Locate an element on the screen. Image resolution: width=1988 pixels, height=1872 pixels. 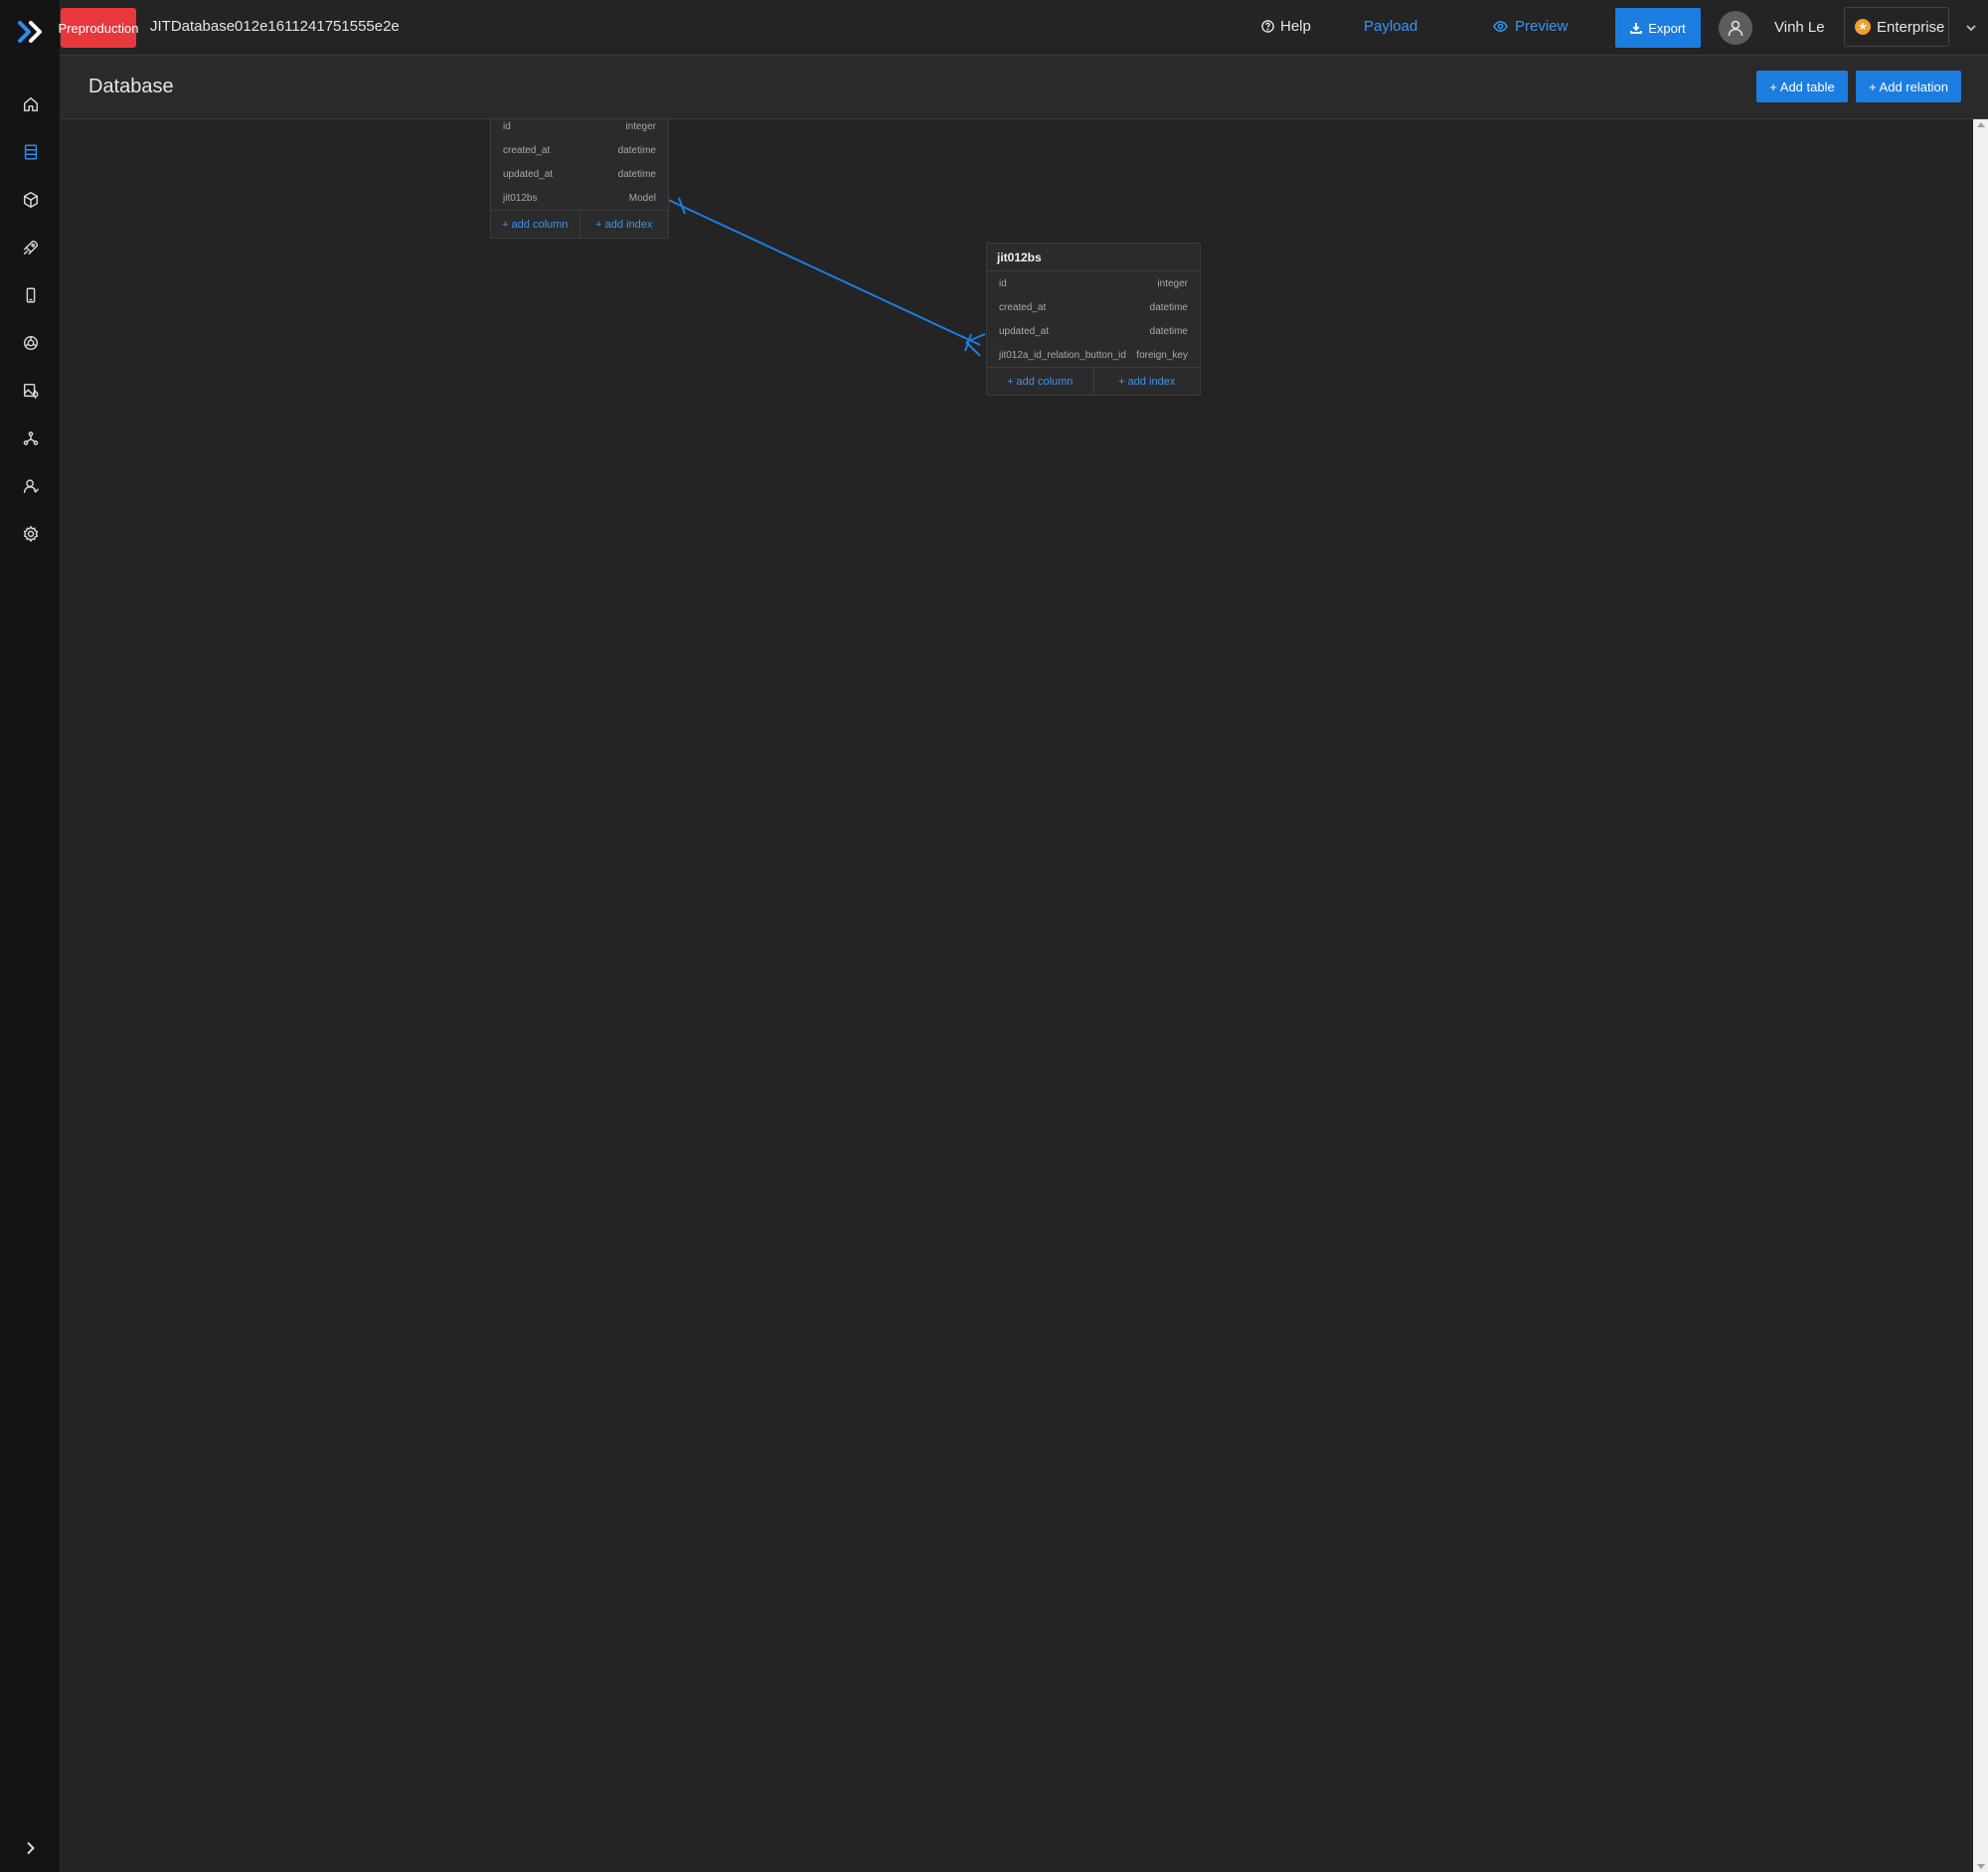
integration-icon is located at coordinates (31, 438).